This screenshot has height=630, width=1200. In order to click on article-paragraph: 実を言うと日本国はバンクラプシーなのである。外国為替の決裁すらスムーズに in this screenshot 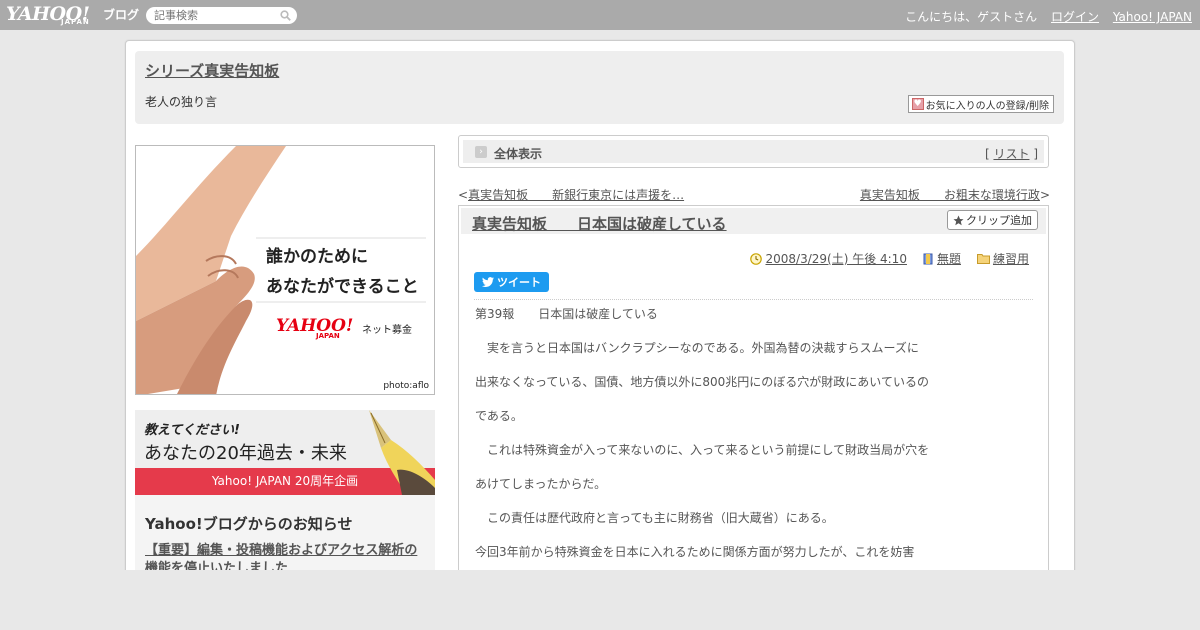, I will do `click(697, 348)`.